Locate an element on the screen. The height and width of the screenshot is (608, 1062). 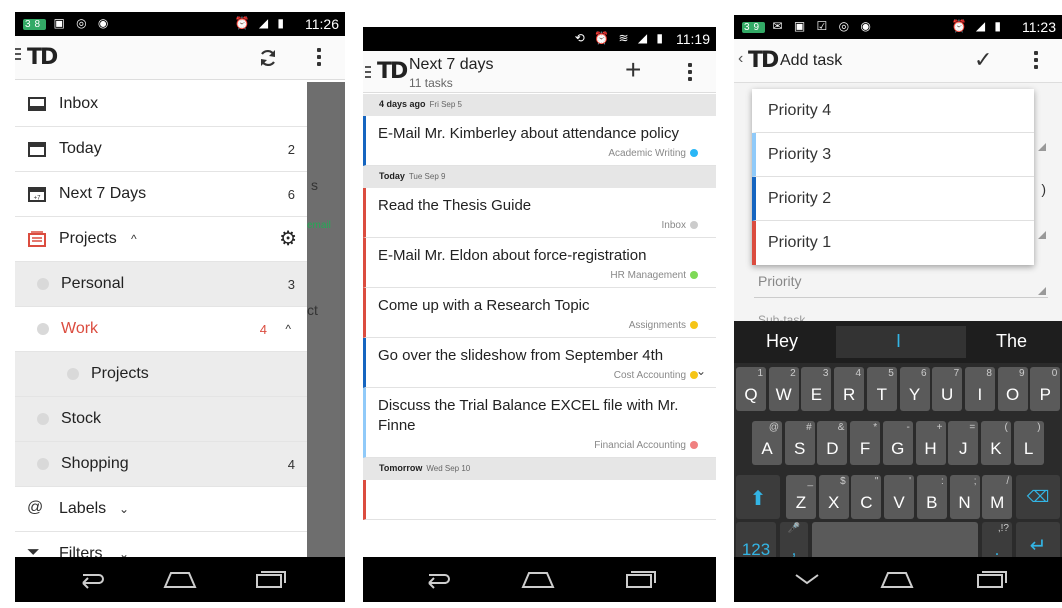
key-z: _ Z is located at coordinates (801, 497).